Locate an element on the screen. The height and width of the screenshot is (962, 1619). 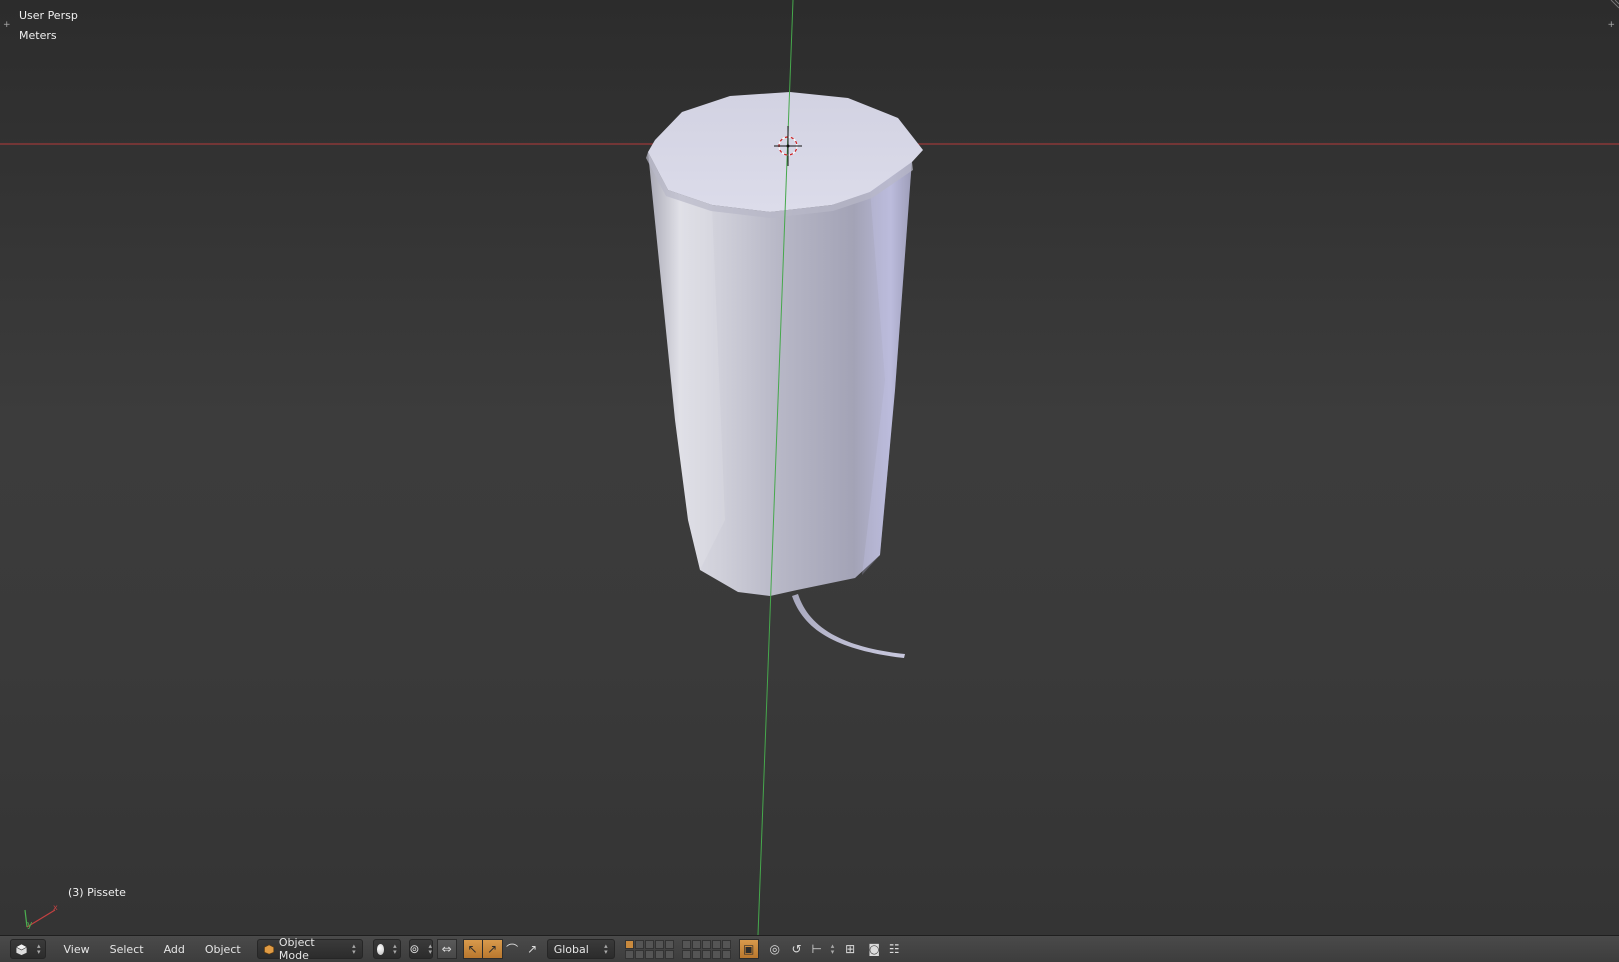
pivot-point-selector: ⊚ ▴ ▾ is located at coordinates (420, 949).